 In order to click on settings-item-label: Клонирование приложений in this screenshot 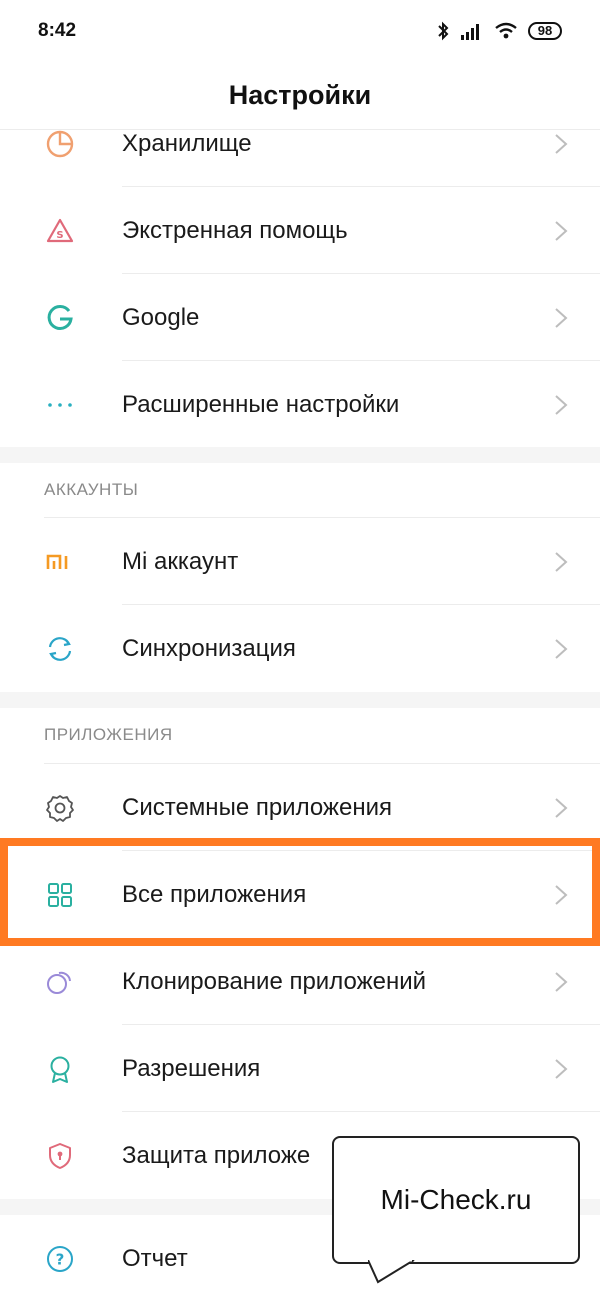, I will do `click(274, 981)`.